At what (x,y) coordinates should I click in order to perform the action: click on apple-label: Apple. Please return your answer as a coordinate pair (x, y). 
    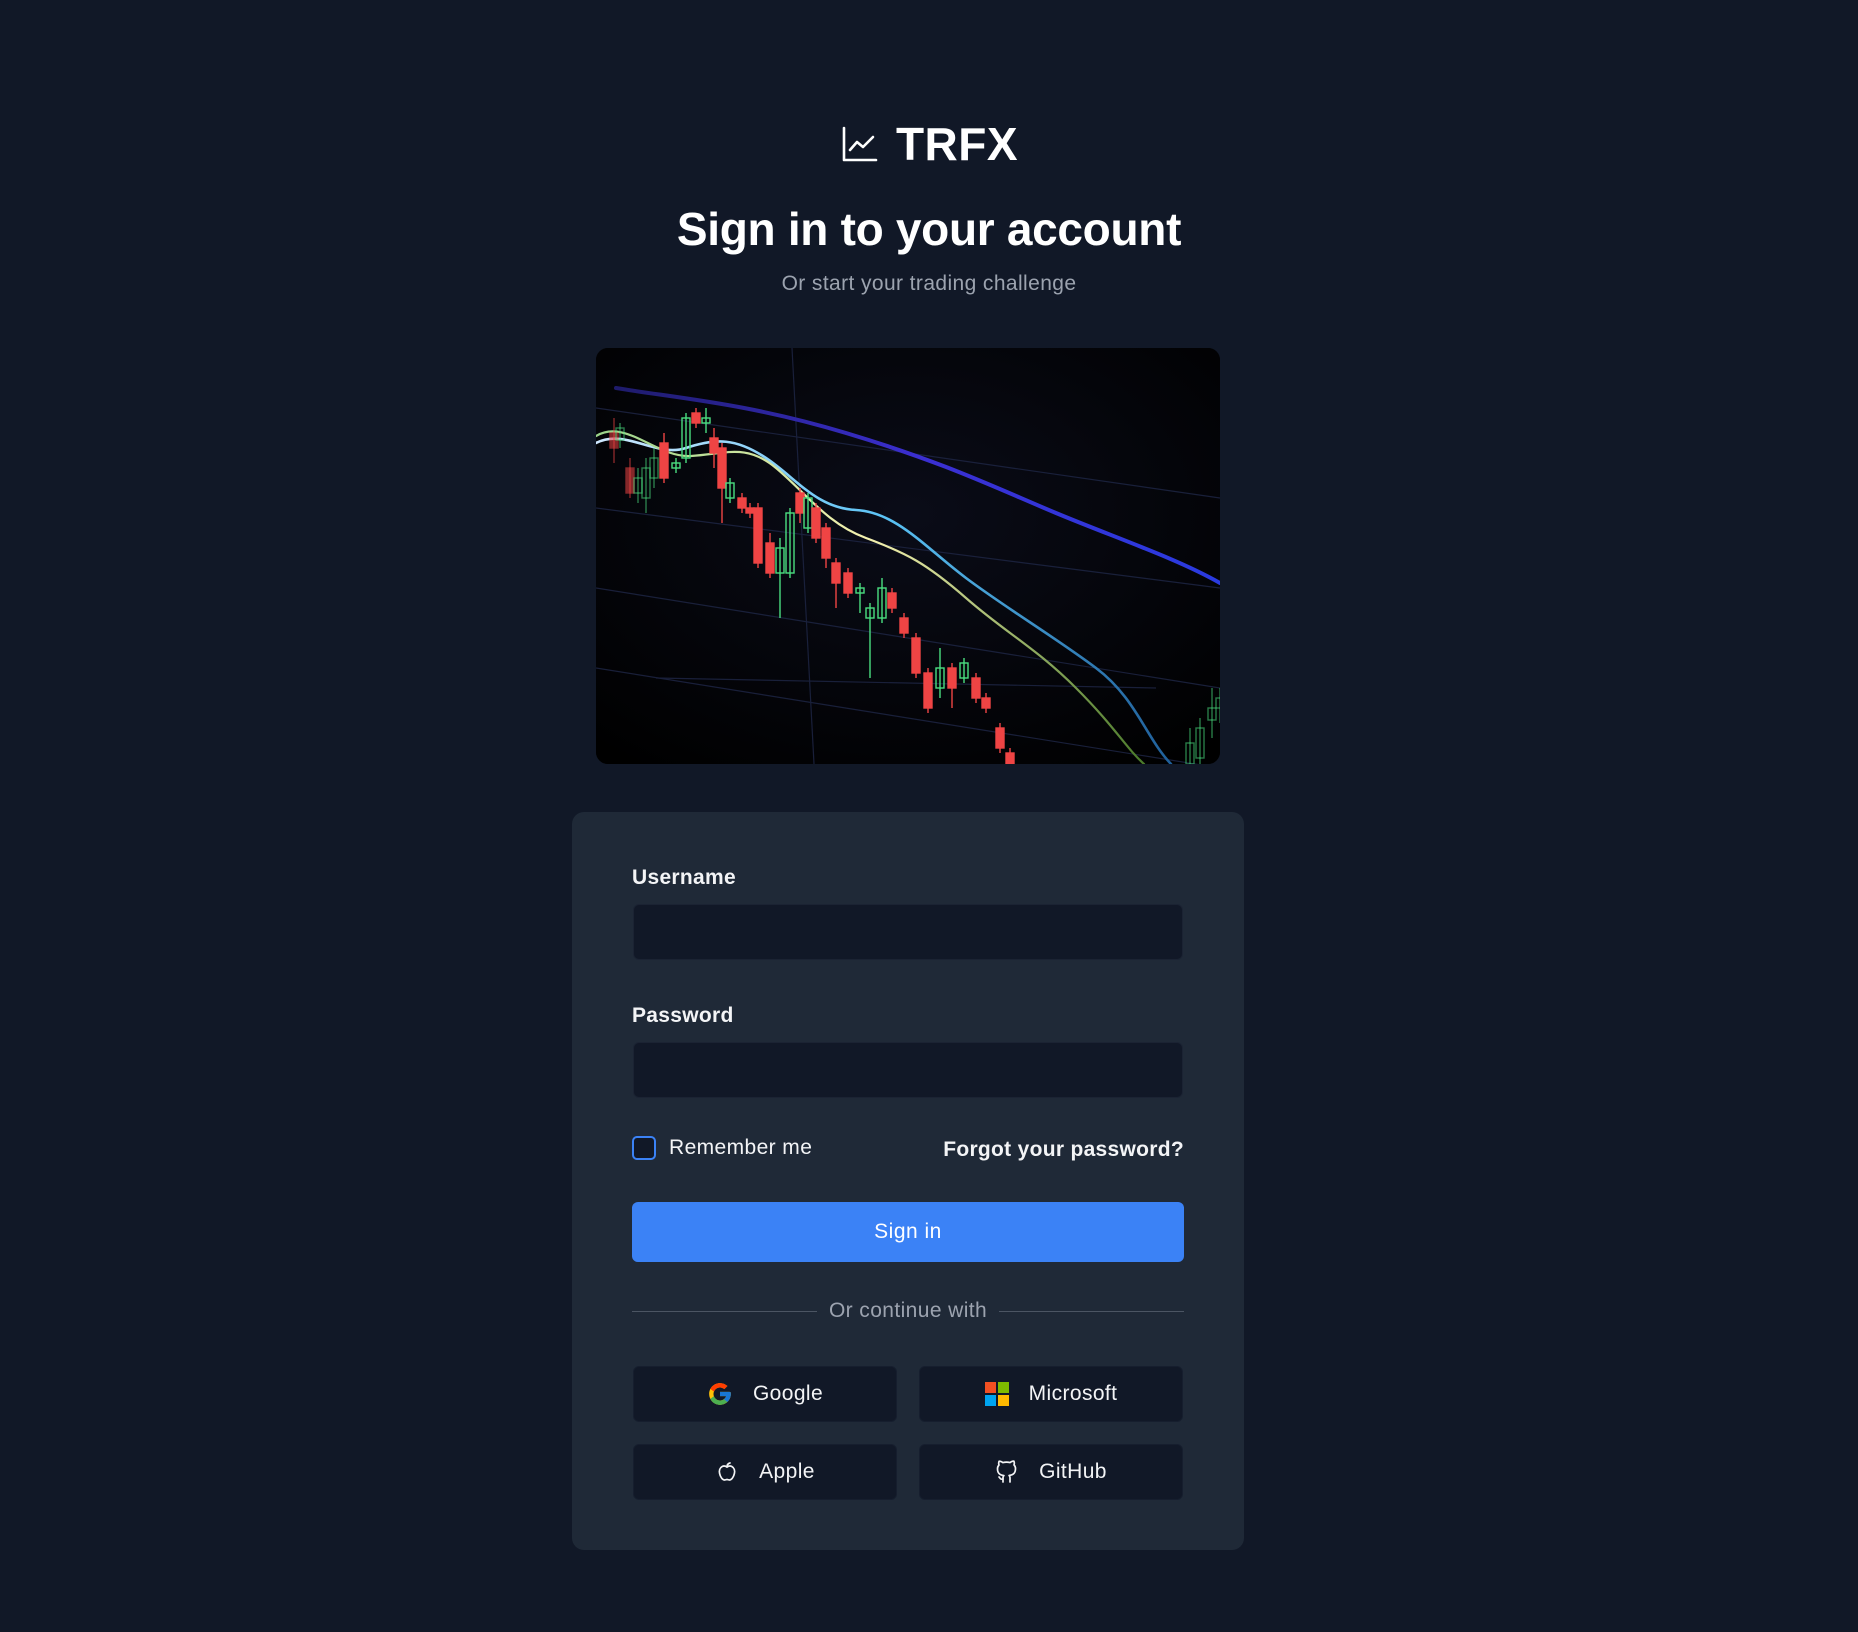
    Looking at the image, I should click on (787, 1471).